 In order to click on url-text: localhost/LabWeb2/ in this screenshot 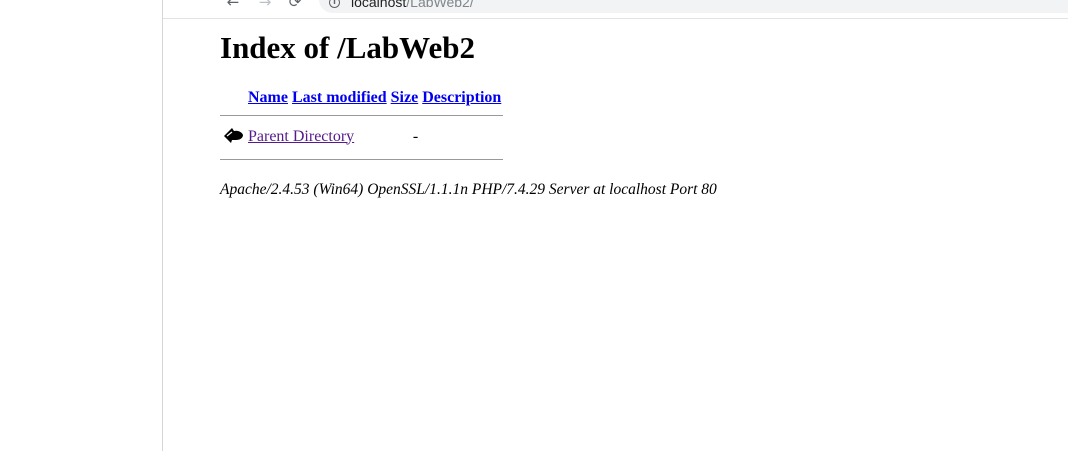, I will do `click(412, 5)`.